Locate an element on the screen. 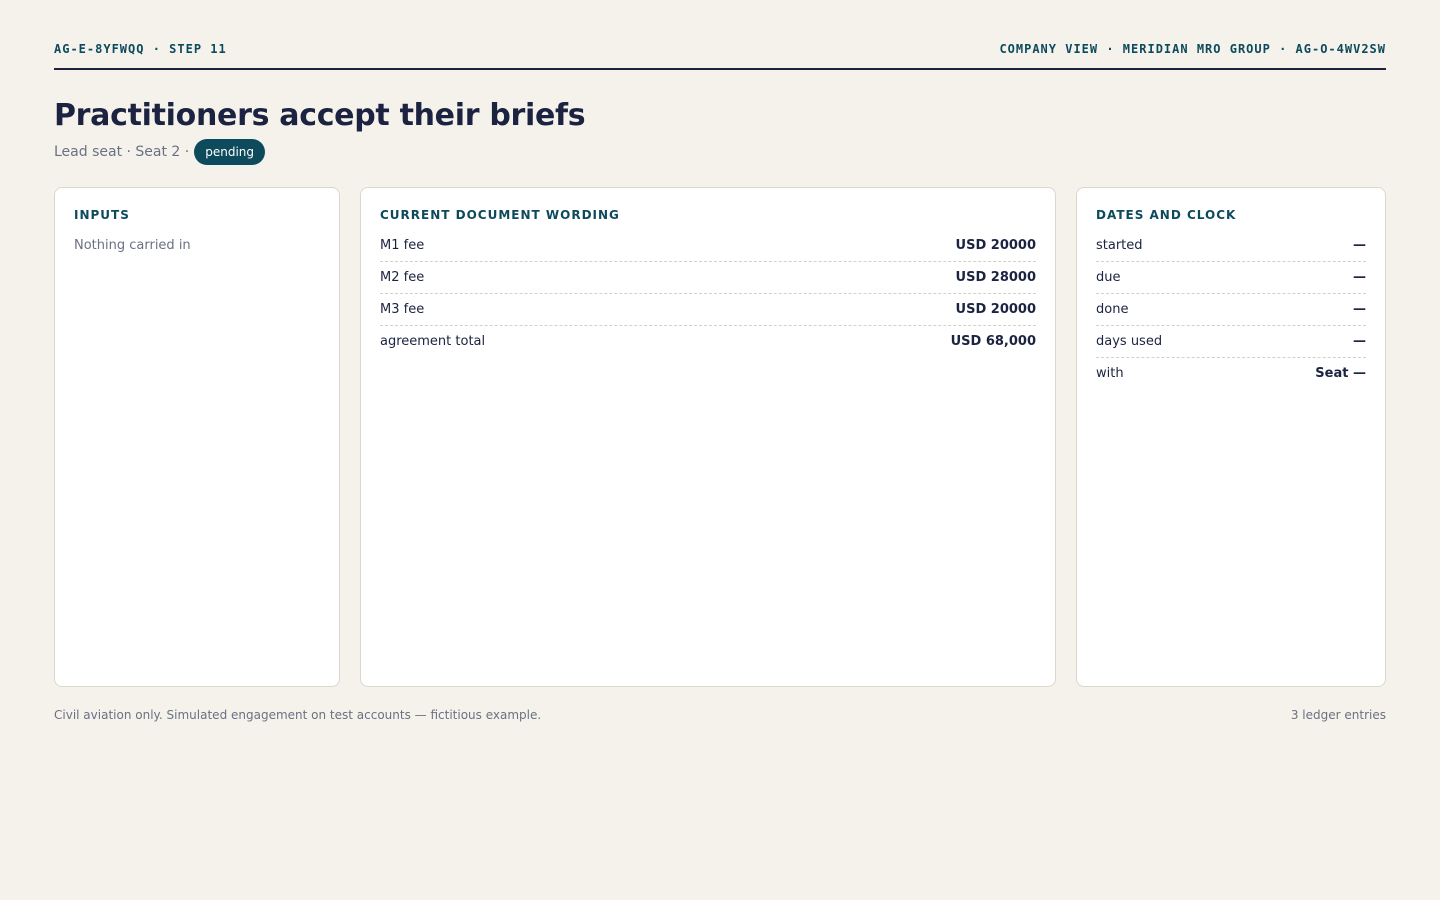 The height and width of the screenshot is (900, 1440). row-label: with is located at coordinates (1110, 373).